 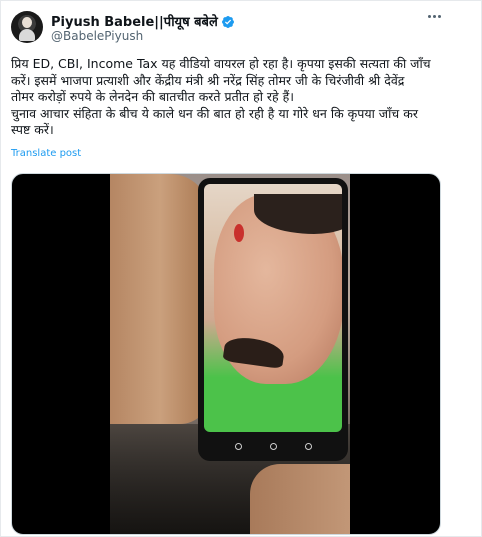 I want to click on author-handle: @BabelePiyush, so click(x=97, y=36).